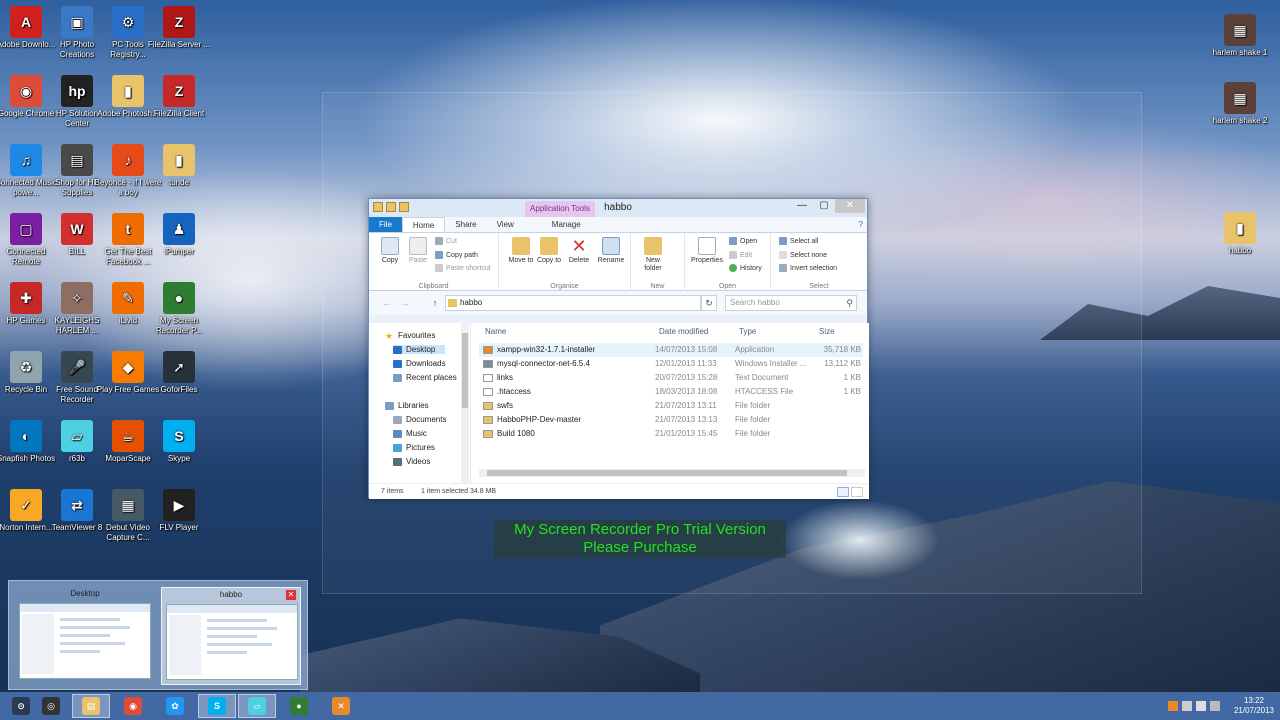 The image size is (1280, 720). I want to click on new-folder-button: New folder, so click(653, 255).